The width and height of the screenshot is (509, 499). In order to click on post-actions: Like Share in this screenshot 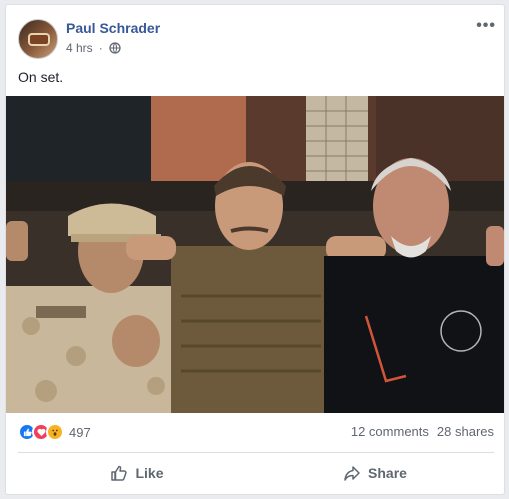, I will do `click(256, 473)`.